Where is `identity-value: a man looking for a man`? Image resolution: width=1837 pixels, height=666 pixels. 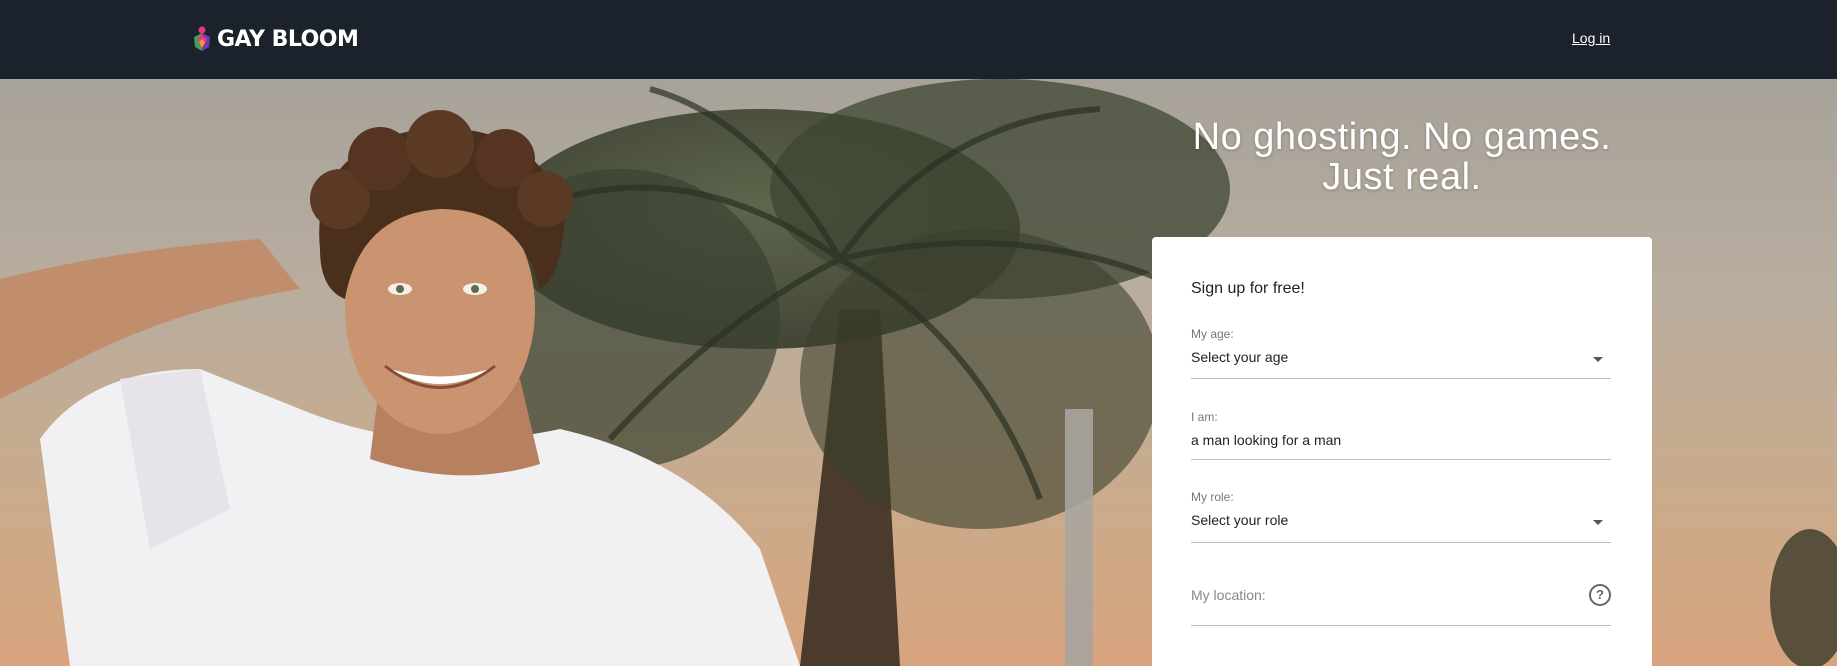 identity-value: a man looking for a man is located at coordinates (1266, 440).